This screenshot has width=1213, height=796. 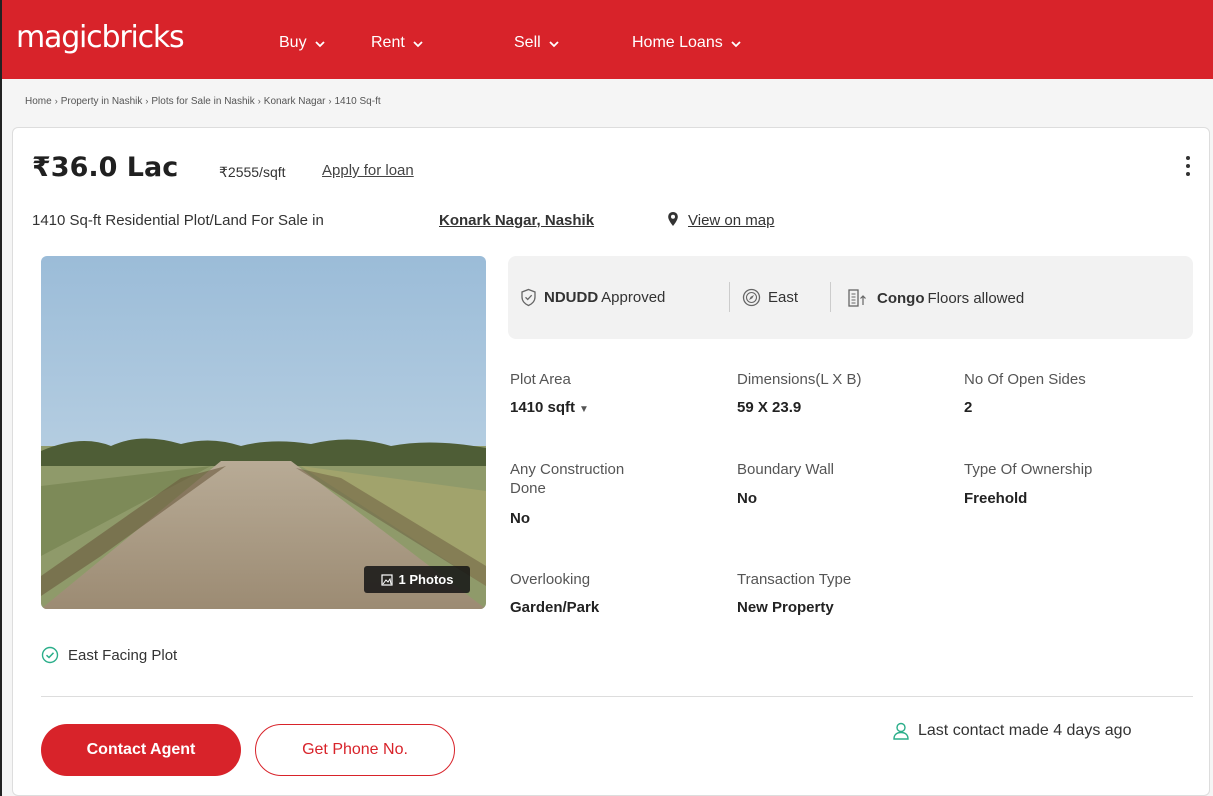 I want to click on more-options-icon, so click(x=1188, y=168).